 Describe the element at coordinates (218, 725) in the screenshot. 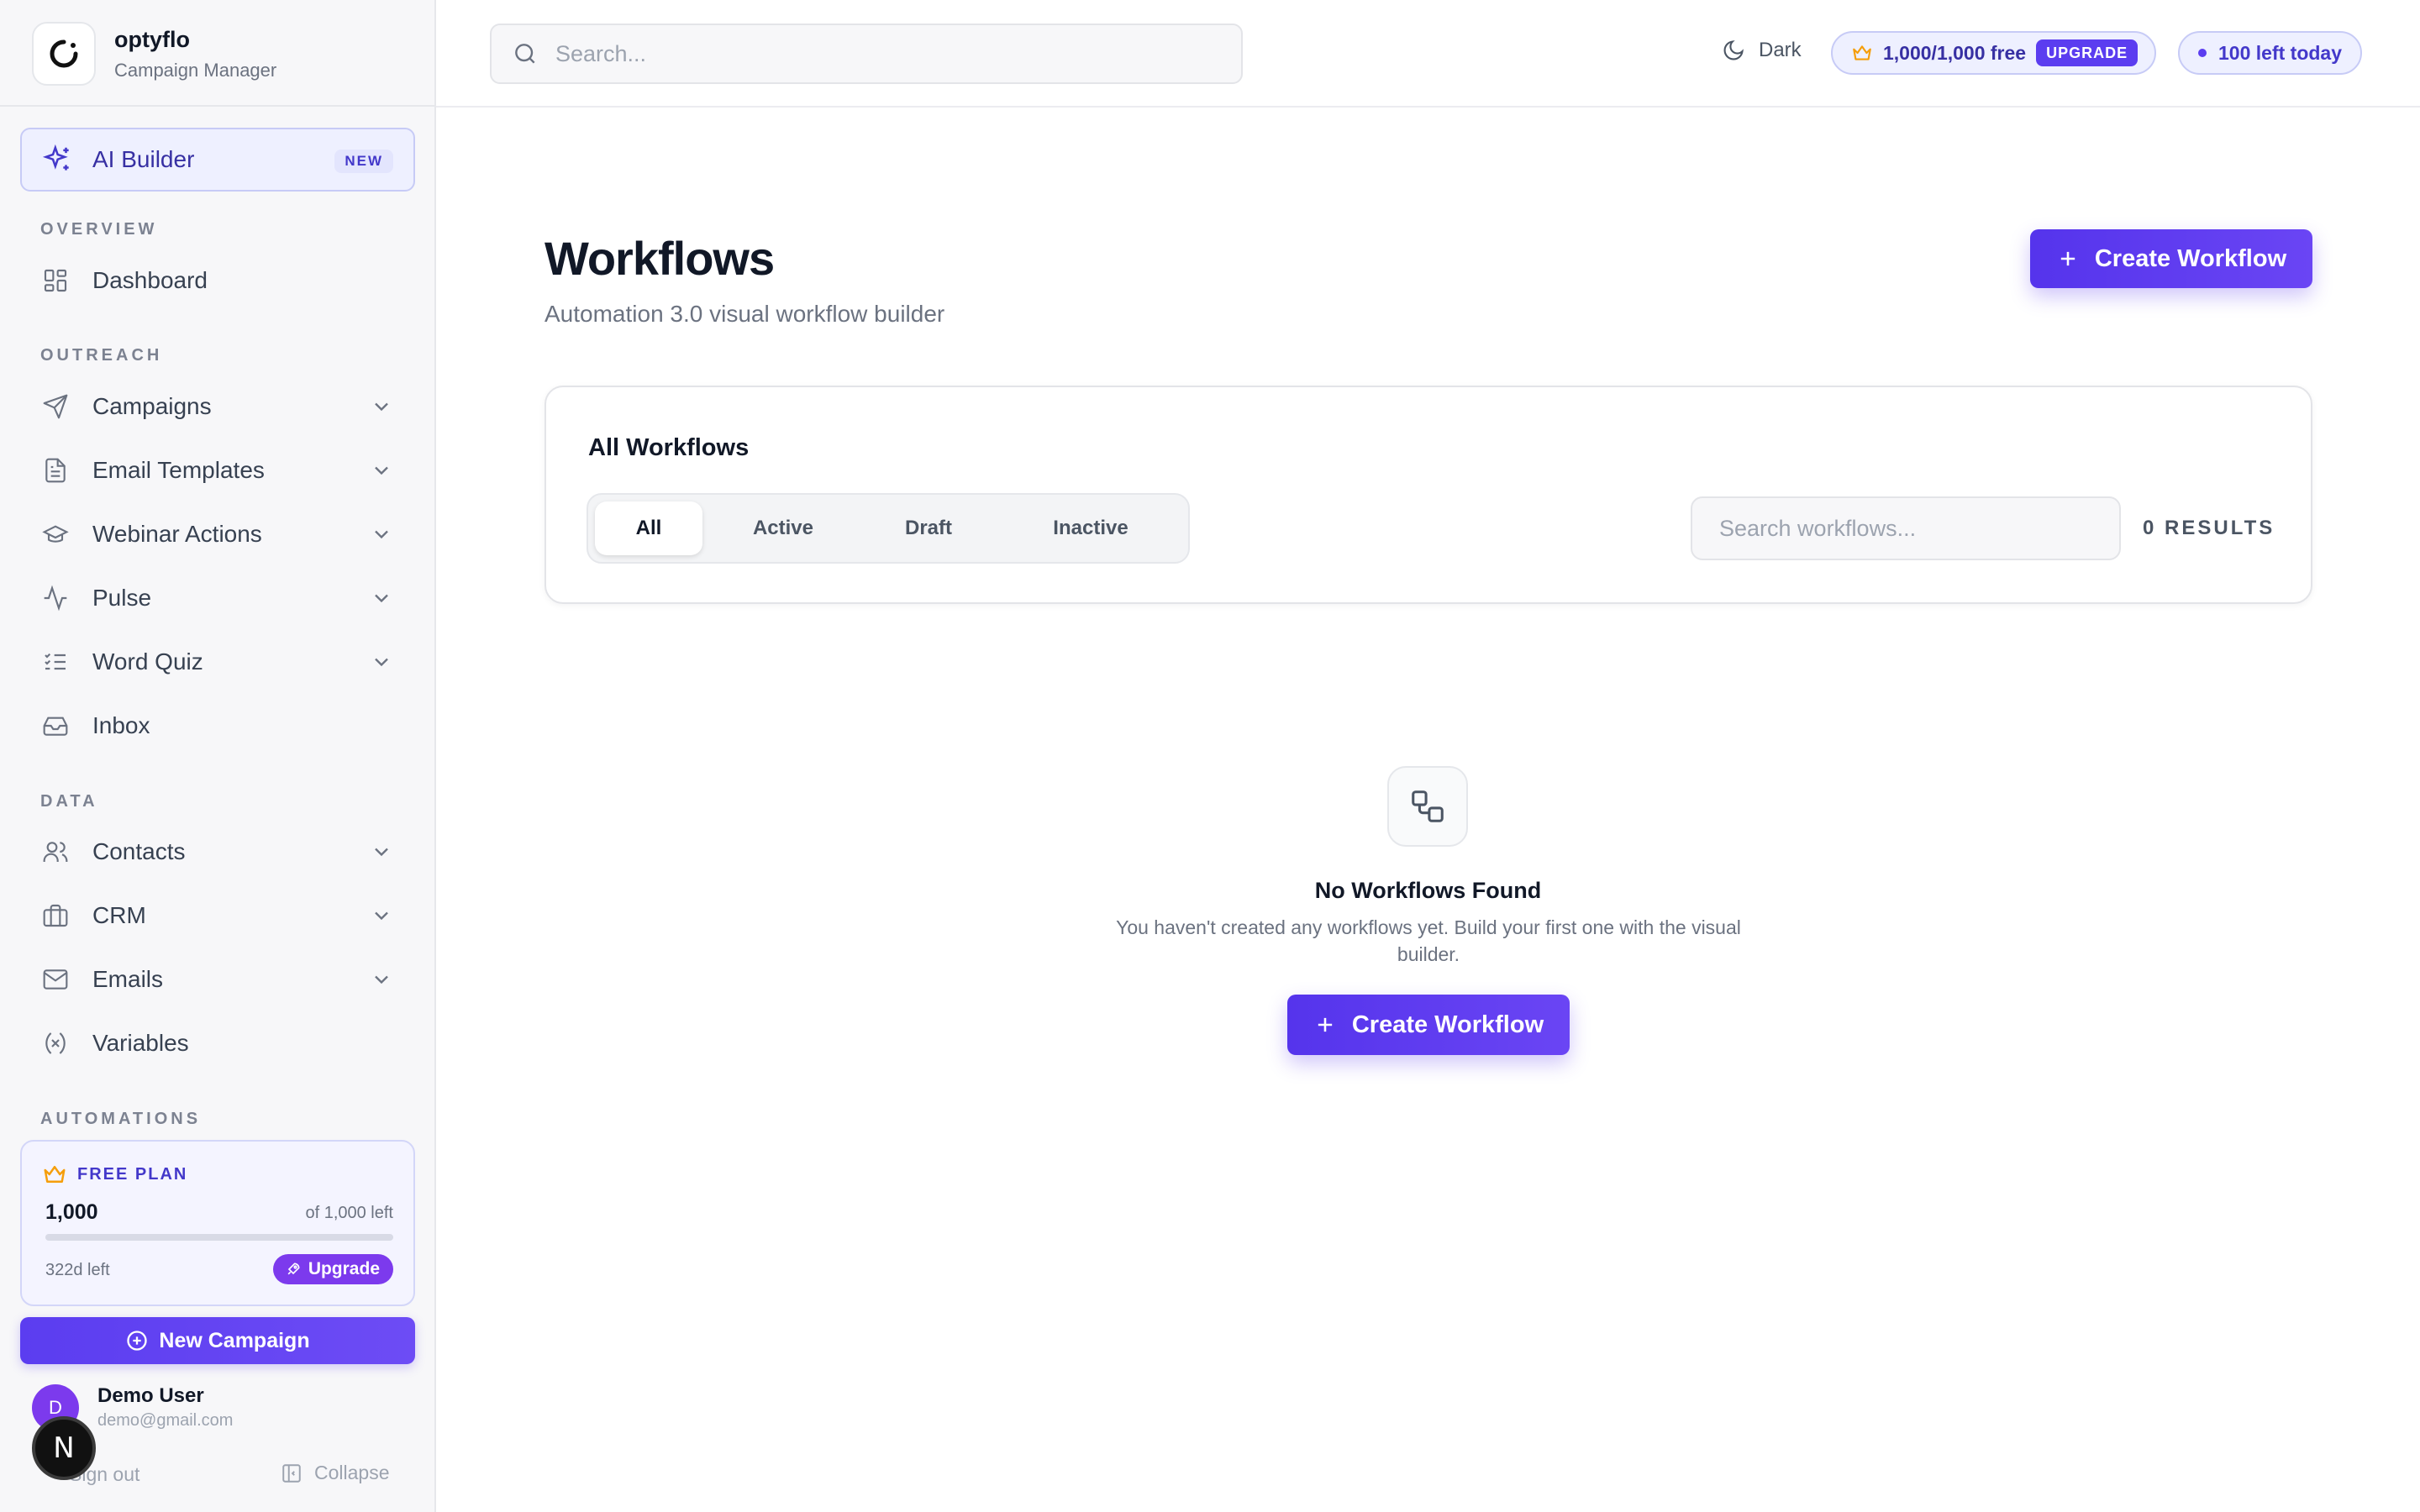

I see `sidebar-item-inbox: Inbox` at that location.